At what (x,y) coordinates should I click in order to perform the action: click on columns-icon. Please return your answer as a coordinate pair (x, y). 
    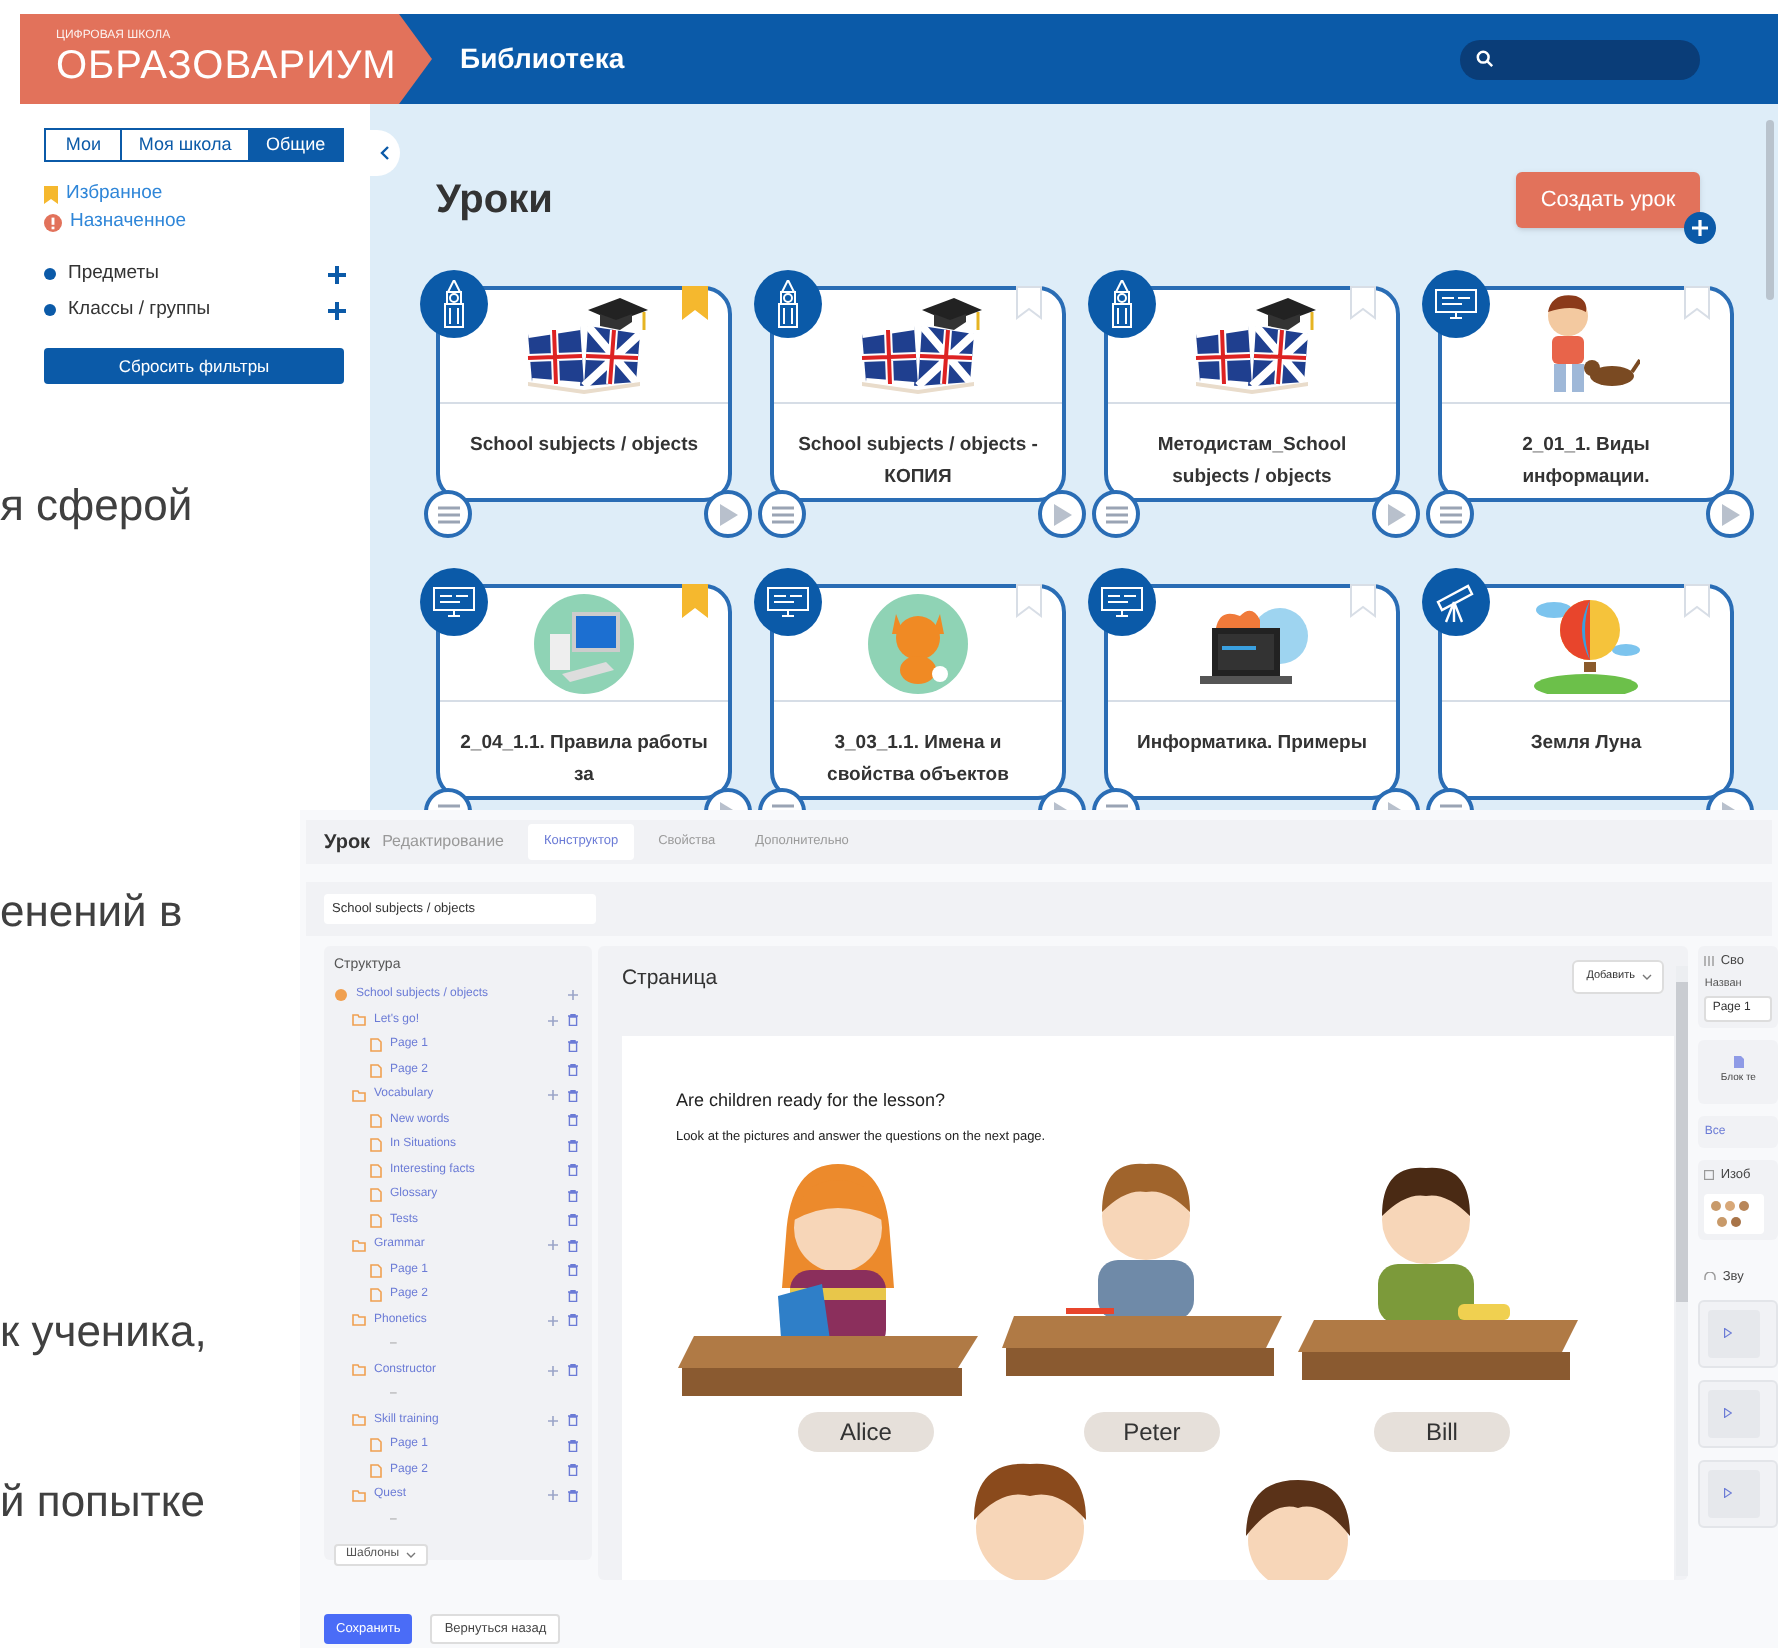
    Looking at the image, I should click on (1709, 961).